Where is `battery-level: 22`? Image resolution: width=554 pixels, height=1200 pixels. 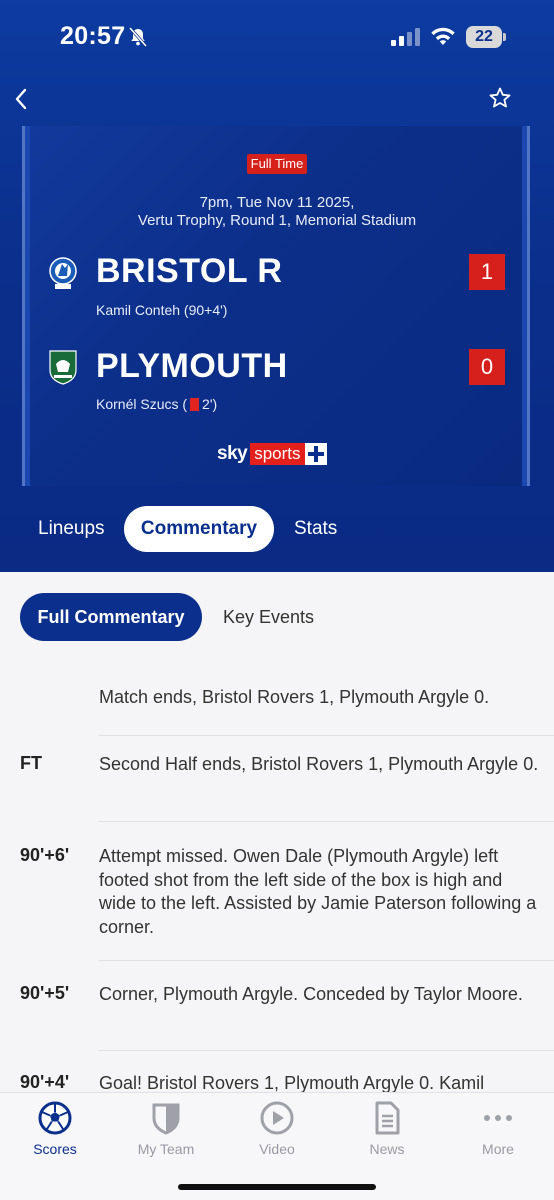
battery-level: 22 is located at coordinates (484, 37).